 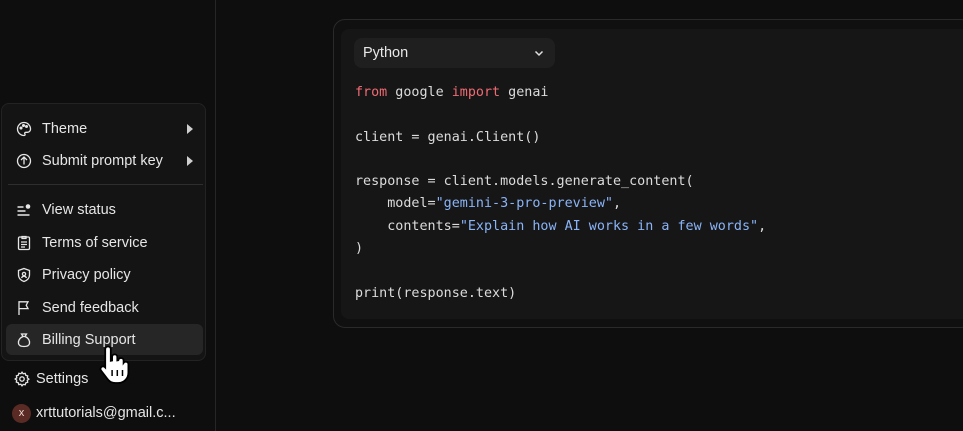 I want to click on code-line: model="gemini-3-pro-preview",, so click(x=560, y=204).